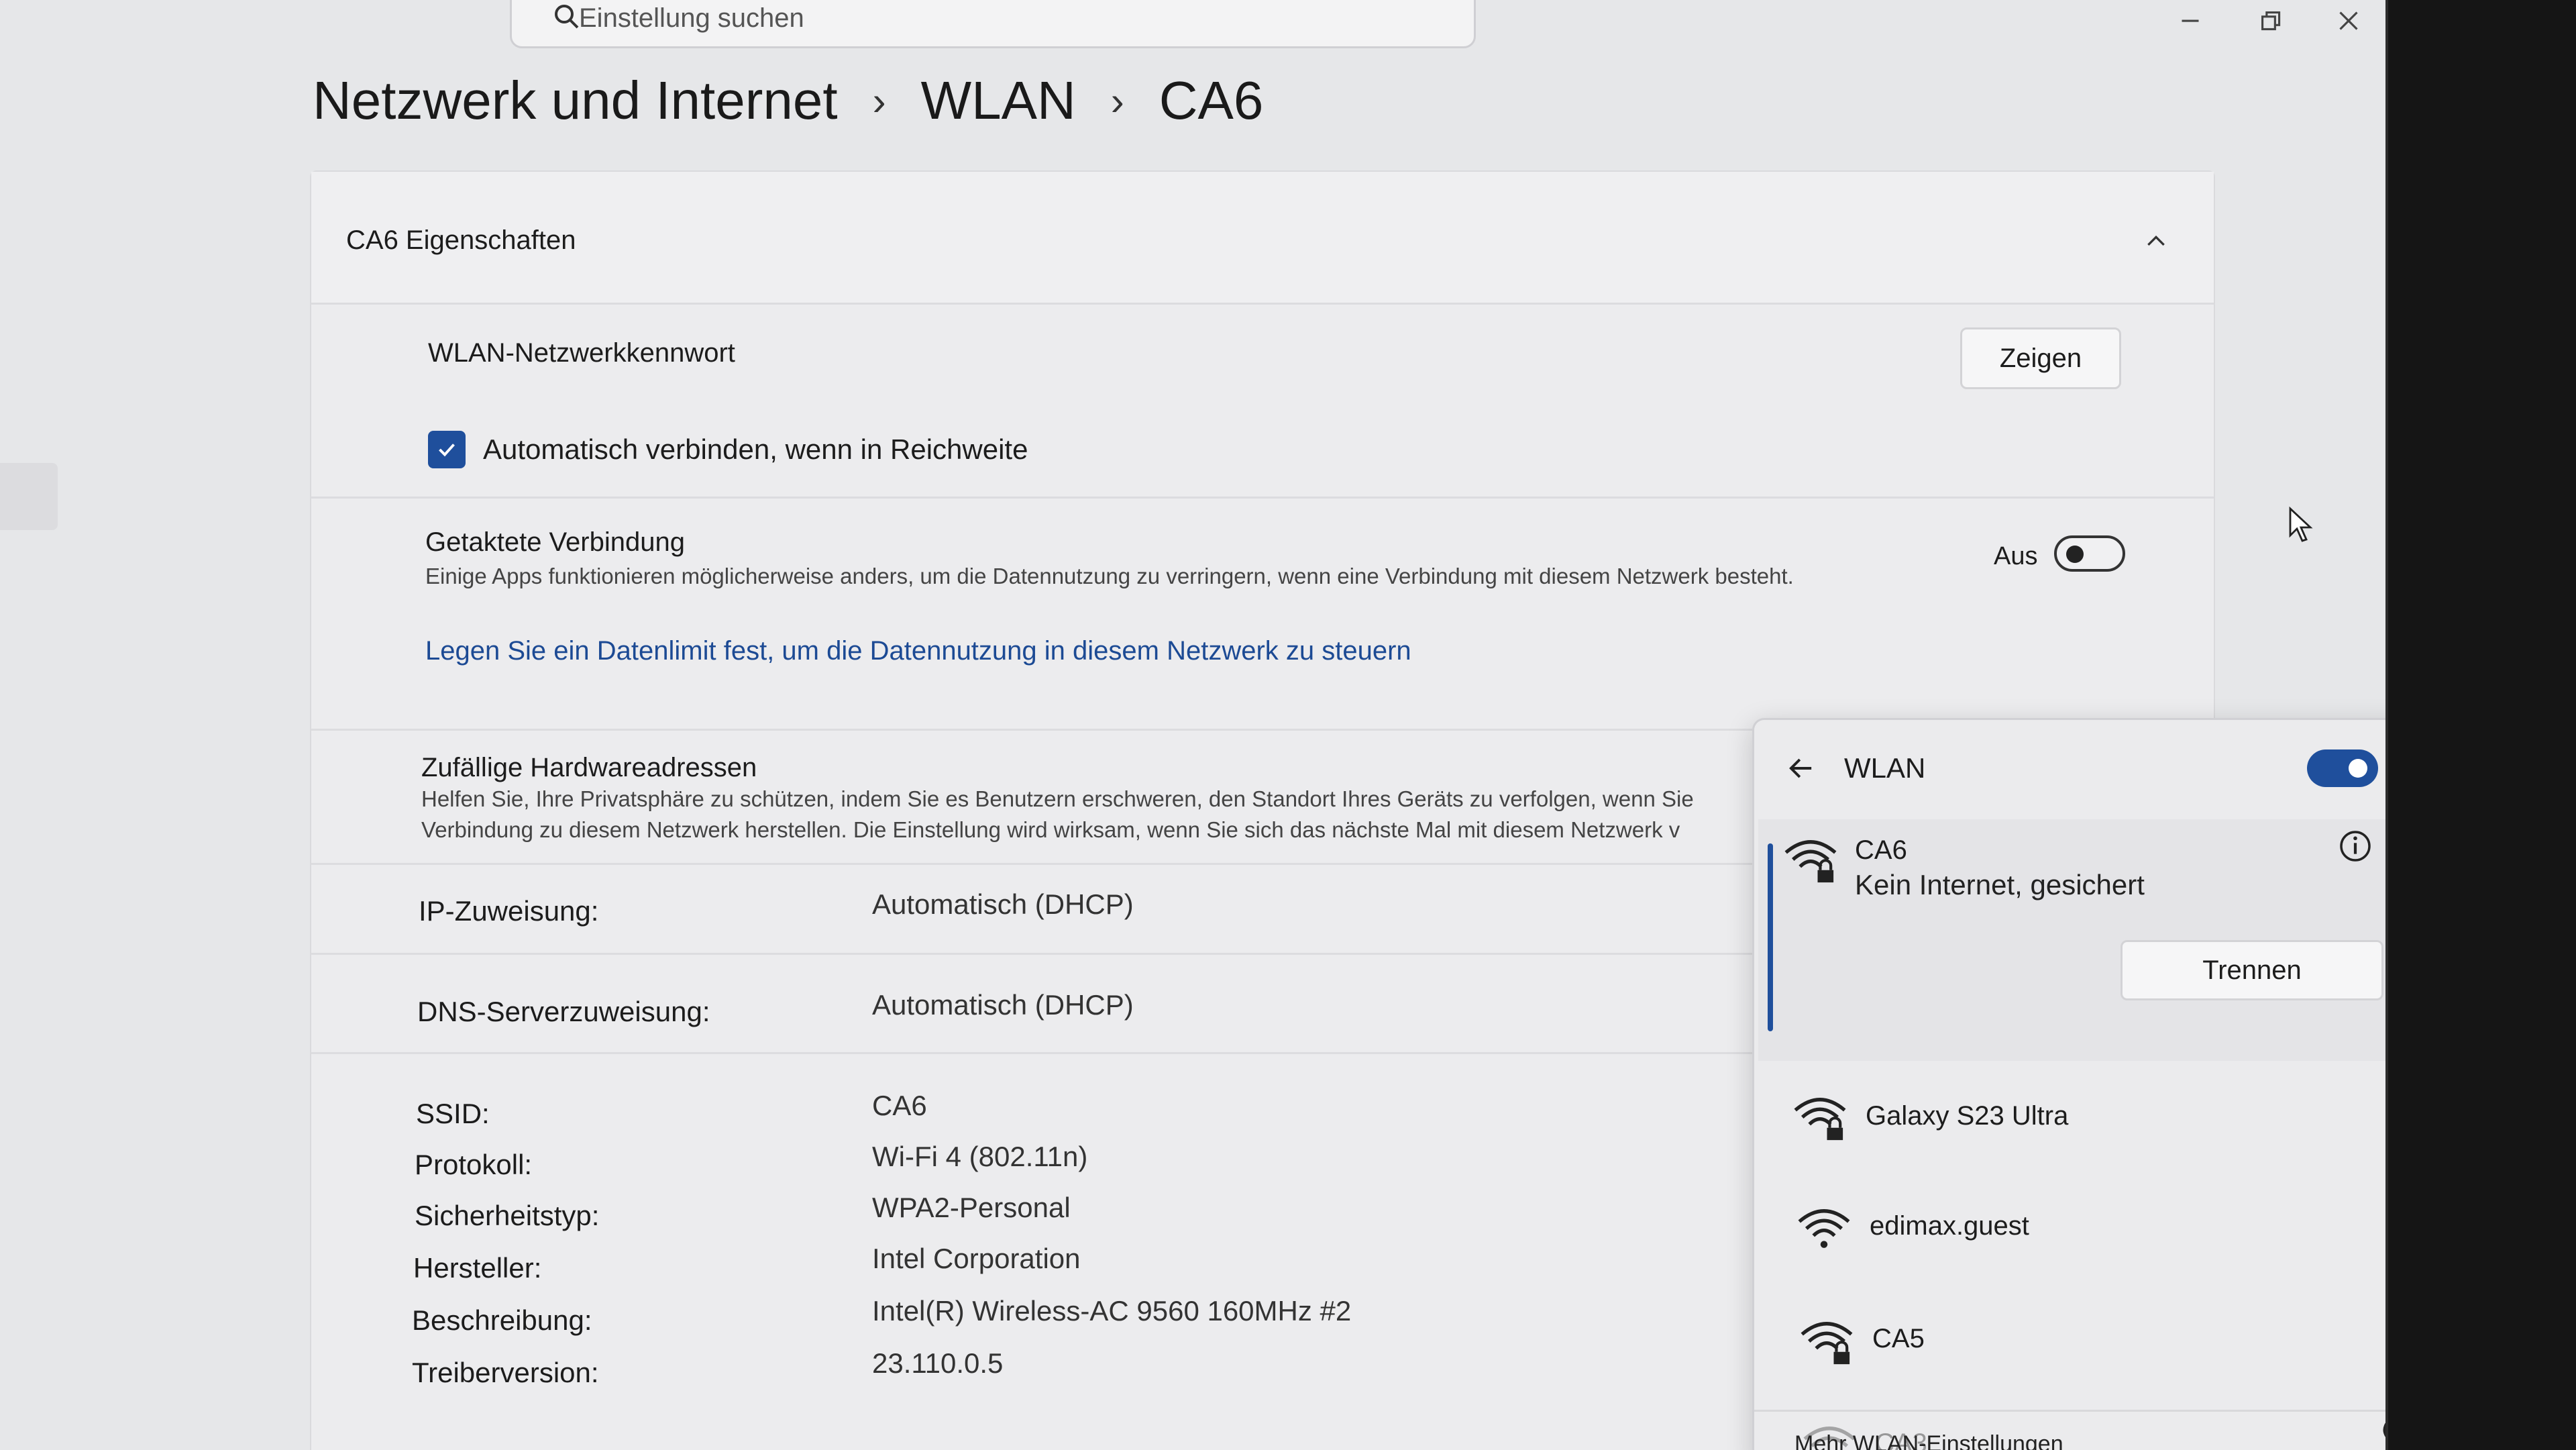 Image resolution: width=2576 pixels, height=1450 pixels. I want to click on connected-network-status: Kein Internet, gesichert, so click(2000, 884).